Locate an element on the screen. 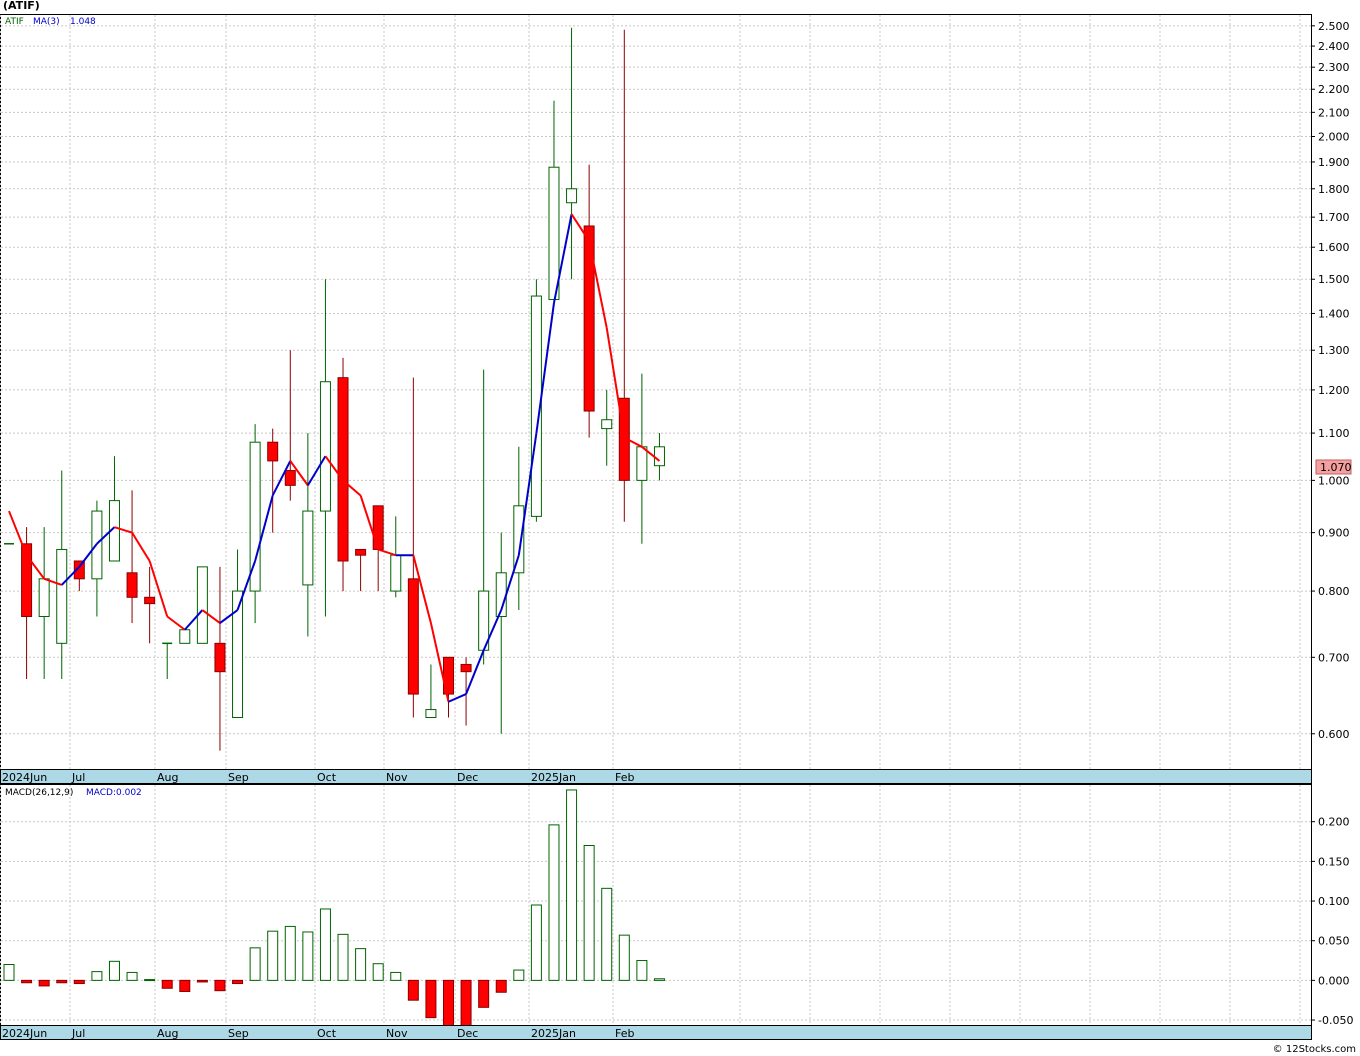 This screenshot has width=1360, height=1056. current-price-label: 1.070 is located at coordinates (1336, 467).